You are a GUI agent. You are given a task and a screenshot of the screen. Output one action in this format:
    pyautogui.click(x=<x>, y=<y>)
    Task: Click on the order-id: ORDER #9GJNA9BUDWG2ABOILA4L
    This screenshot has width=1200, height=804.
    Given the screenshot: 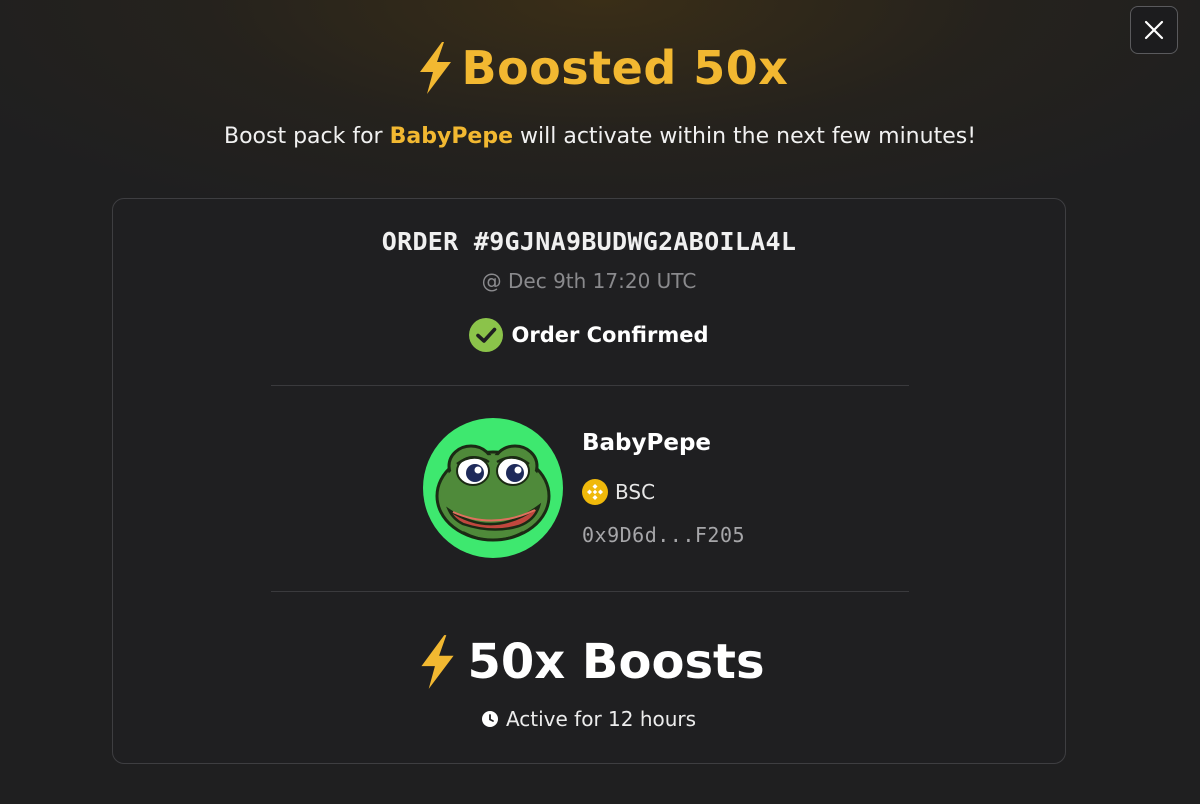 What is the action you would take?
    pyautogui.click(x=589, y=241)
    